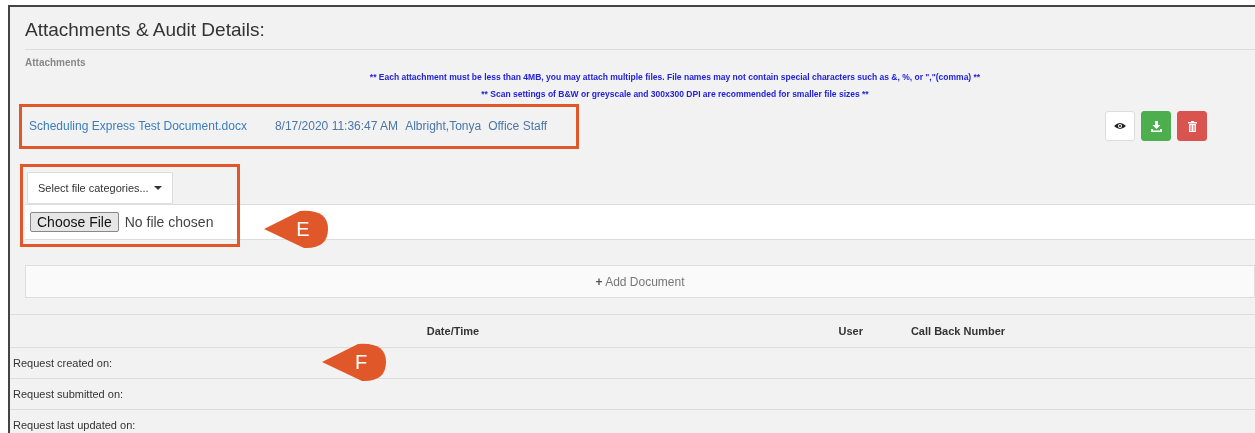 This screenshot has height=433, width=1255. I want to click on file-status: No file chosen, so click(169, 222).